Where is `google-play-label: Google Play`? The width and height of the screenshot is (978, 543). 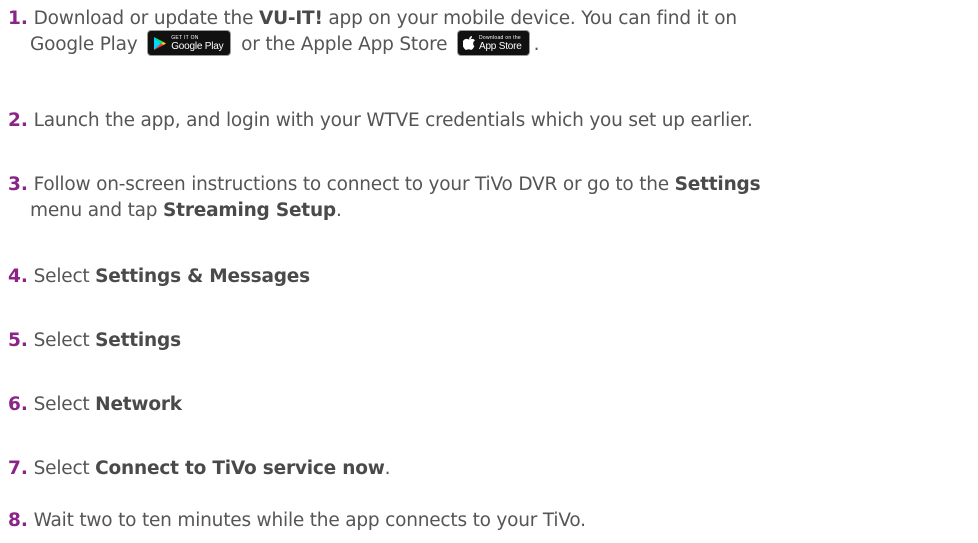 google-play-label: Google Play is located at coordinates (84, 44).